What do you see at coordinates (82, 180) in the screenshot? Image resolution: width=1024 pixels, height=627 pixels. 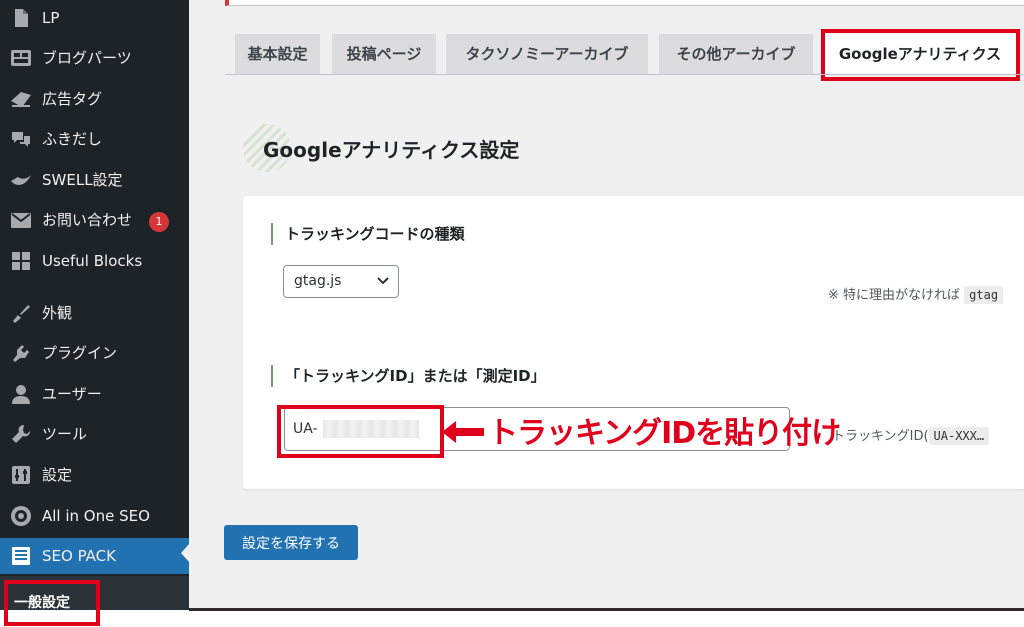 I see `sidebar-item-label: SWELL設定` at bounding box center [82, 180].